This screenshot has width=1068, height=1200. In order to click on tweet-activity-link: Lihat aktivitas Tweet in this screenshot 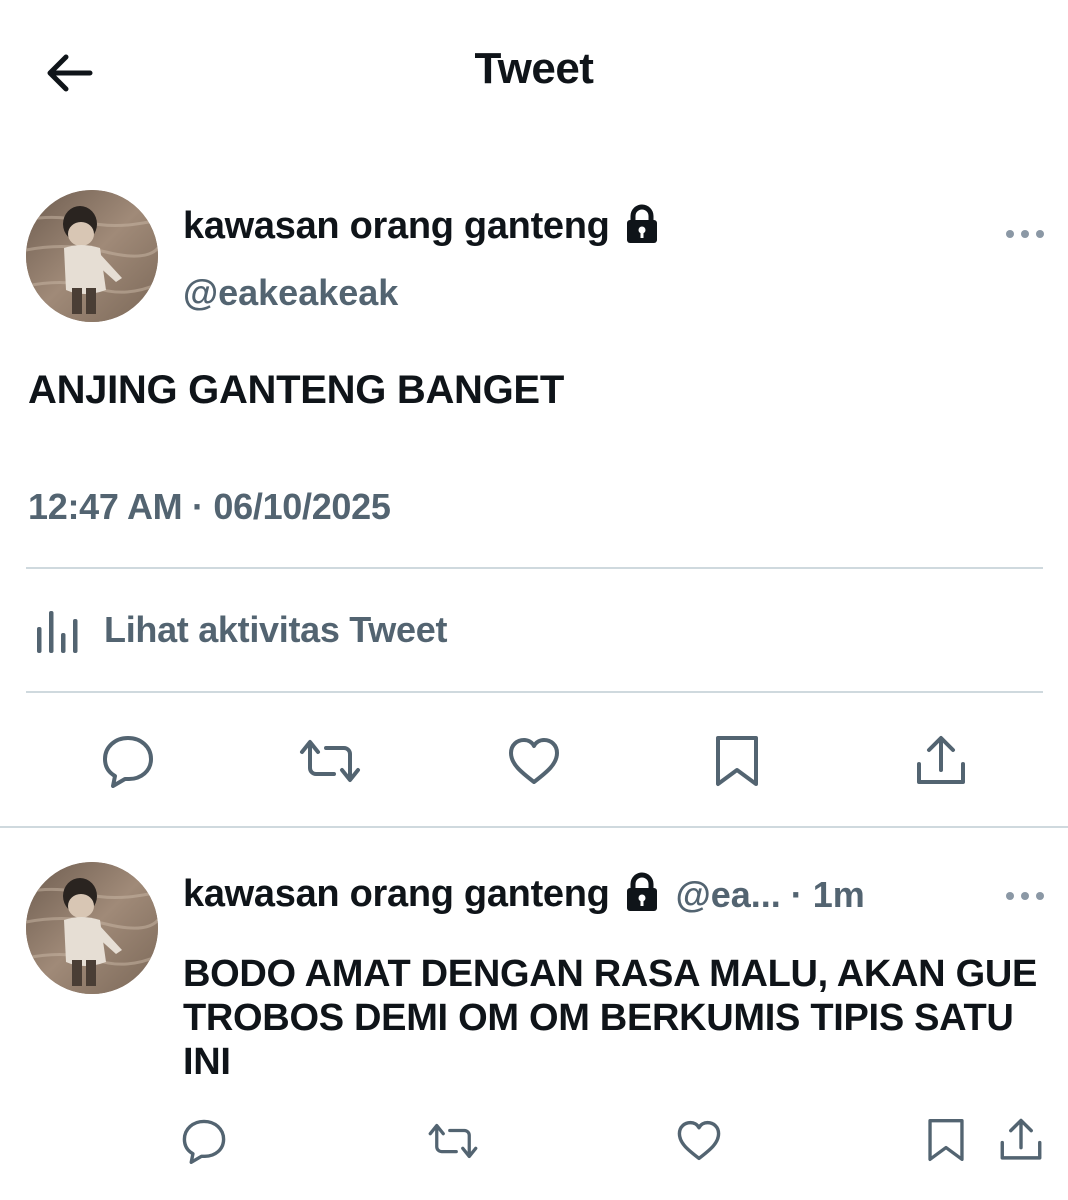, I will do `click(240, 630)`.